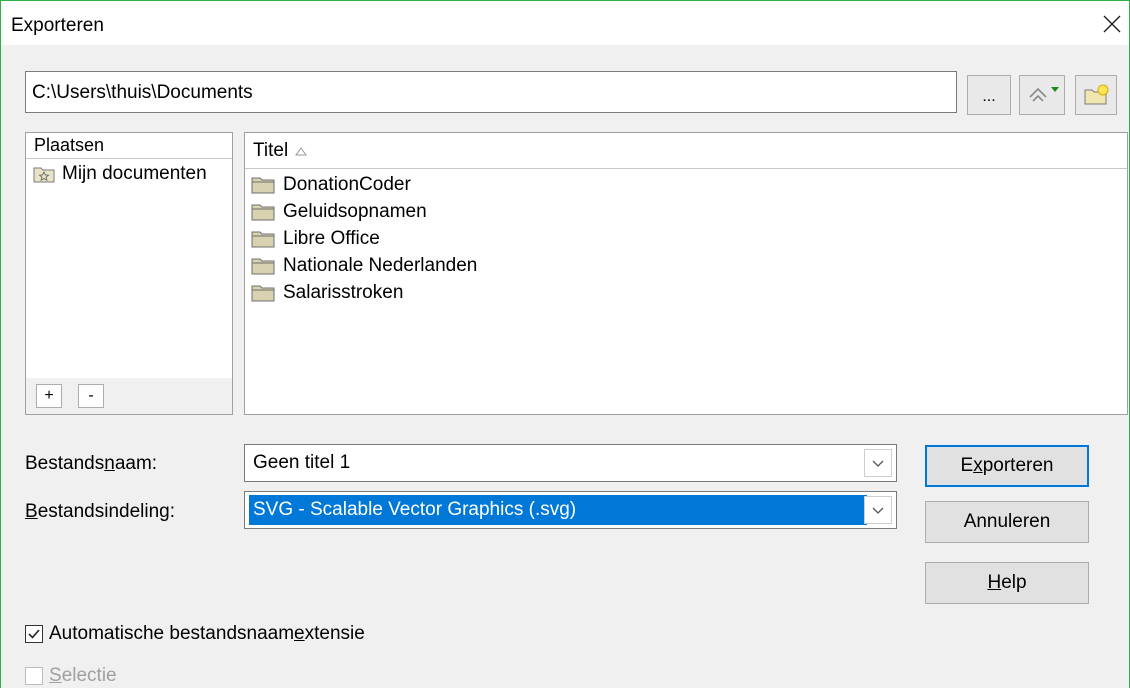 This screenshot has width=1130, height=688. I want to click on column-header-title: Titel, so click(686, 151).